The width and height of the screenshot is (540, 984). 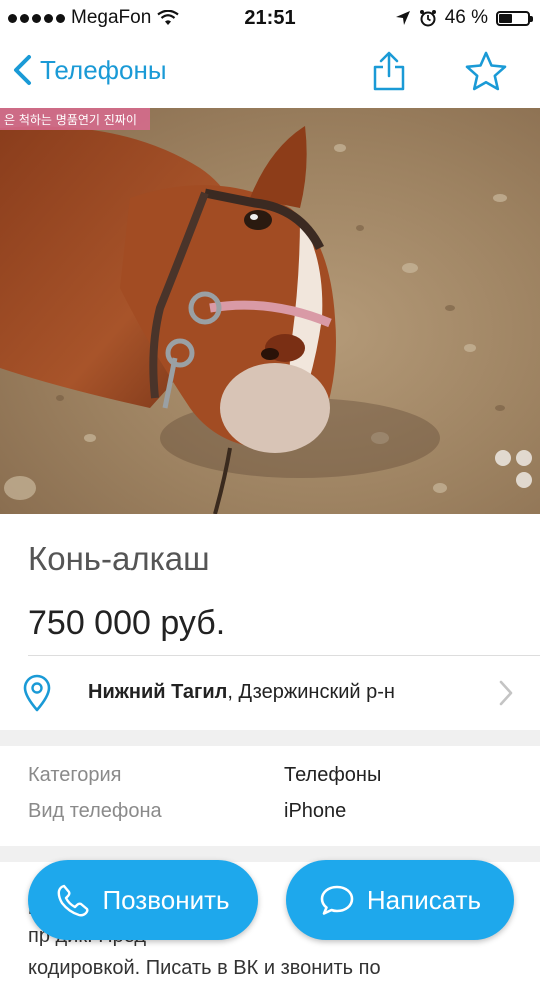 I want to click on location-text: Нижний Тагил, Дзержинский р-н, so click(x=241, y=692).